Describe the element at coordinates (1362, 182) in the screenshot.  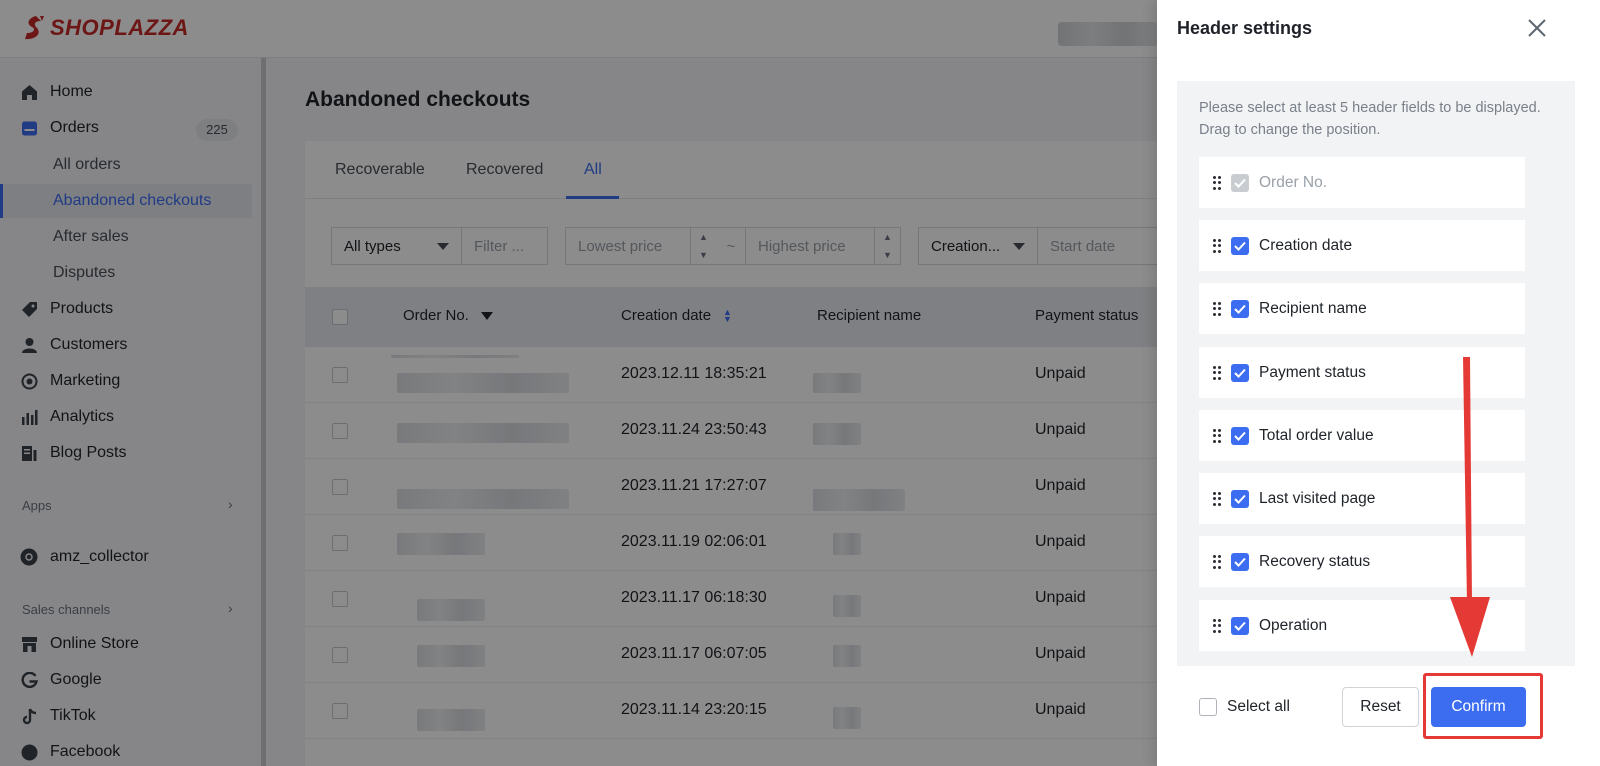
I see `header-field-order-no: Order No.` at that location.